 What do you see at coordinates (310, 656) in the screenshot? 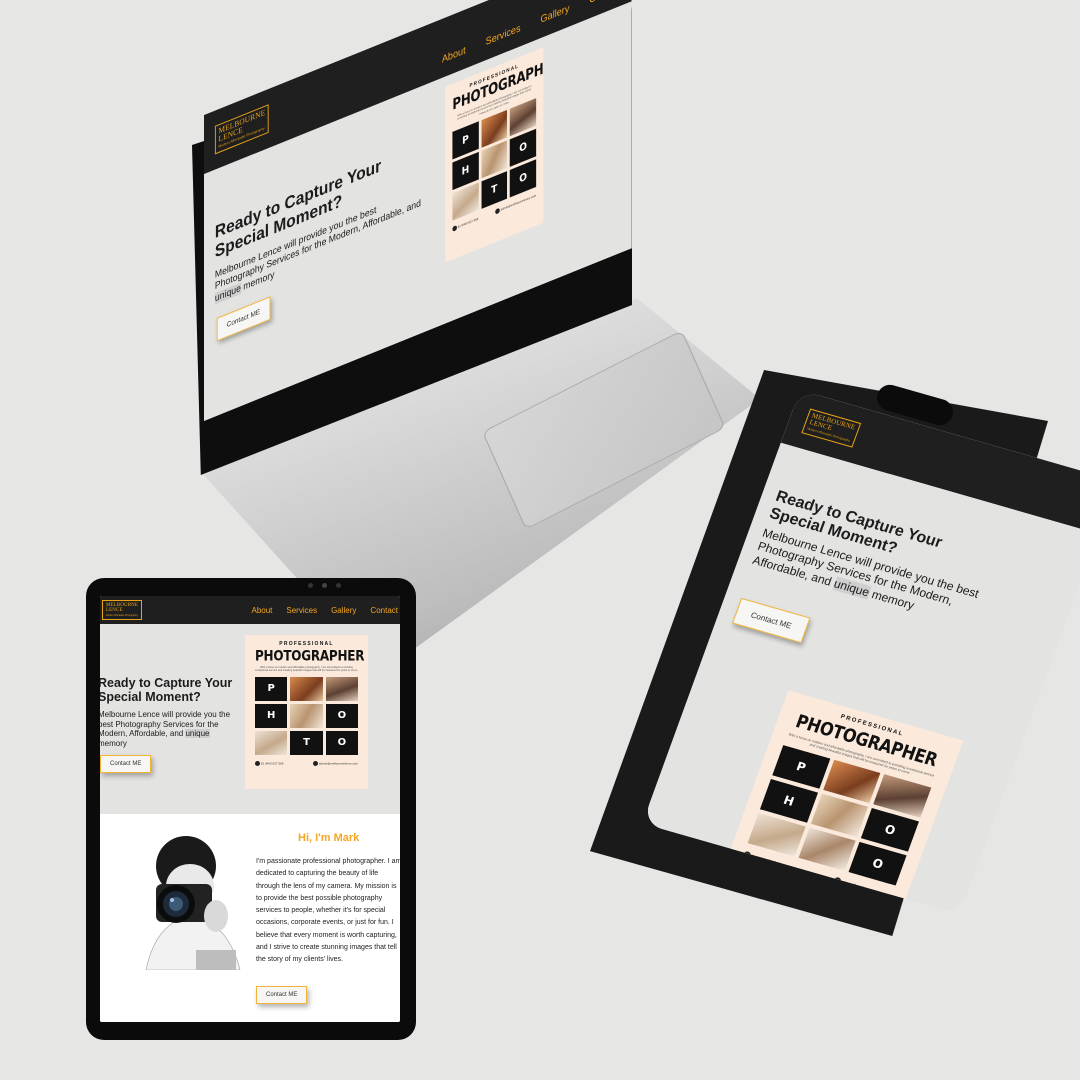
I see `poster-title: PHOTOGRAPHER` at bounding box center [310, 656].